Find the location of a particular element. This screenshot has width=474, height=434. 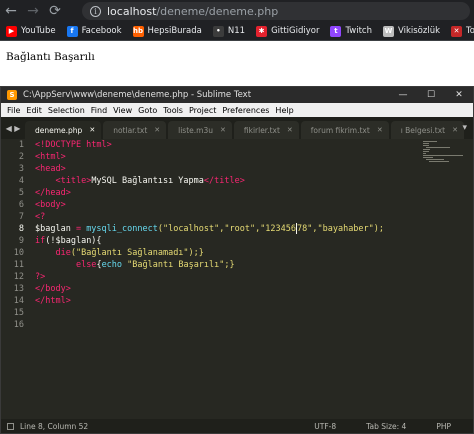

line-number: 9 is located at coordinates (21, 241).